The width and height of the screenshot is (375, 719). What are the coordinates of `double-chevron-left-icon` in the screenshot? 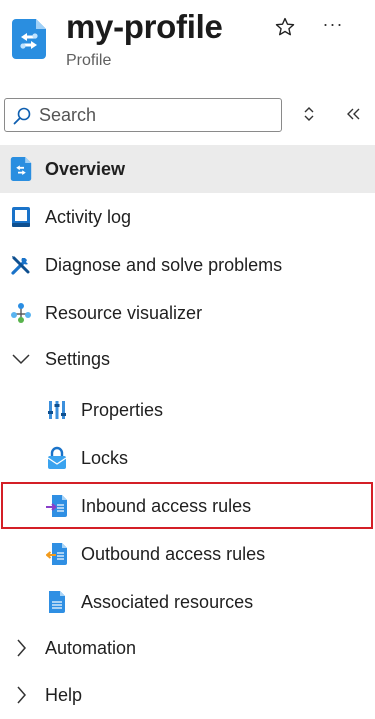 It's located at (354, 116).